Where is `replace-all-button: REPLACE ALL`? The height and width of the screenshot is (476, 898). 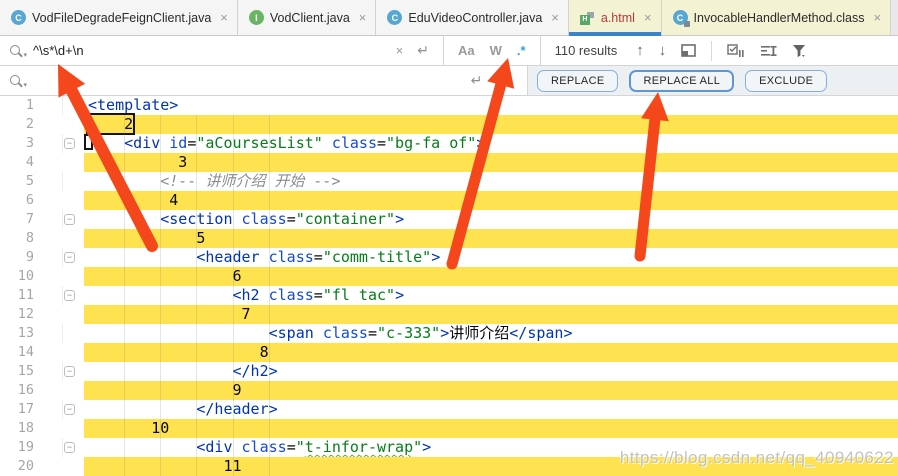 replace-all-button: REPLACE ALL is located at coordinates (682, 80).